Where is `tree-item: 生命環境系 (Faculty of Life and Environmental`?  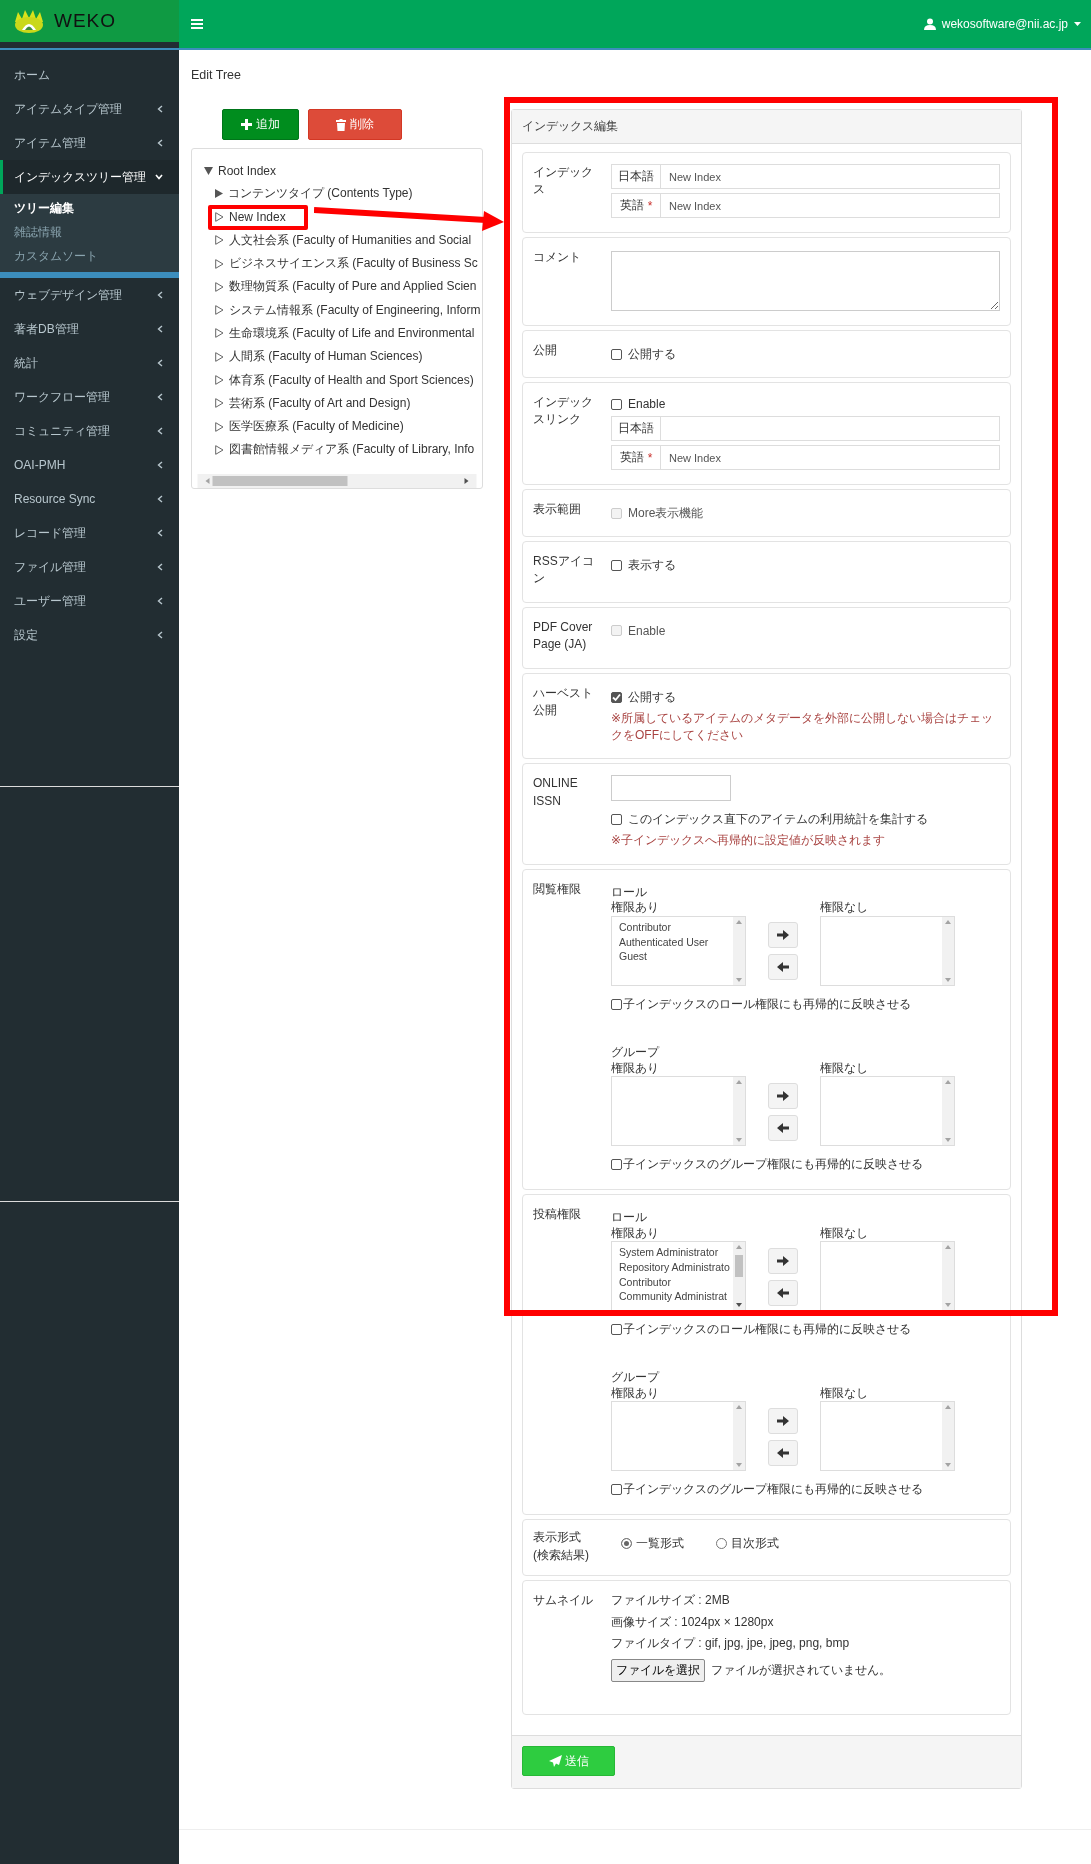
tree-item: 生命環境系 (Faculty of Life and Environmental is located at coordinates (345, 333).